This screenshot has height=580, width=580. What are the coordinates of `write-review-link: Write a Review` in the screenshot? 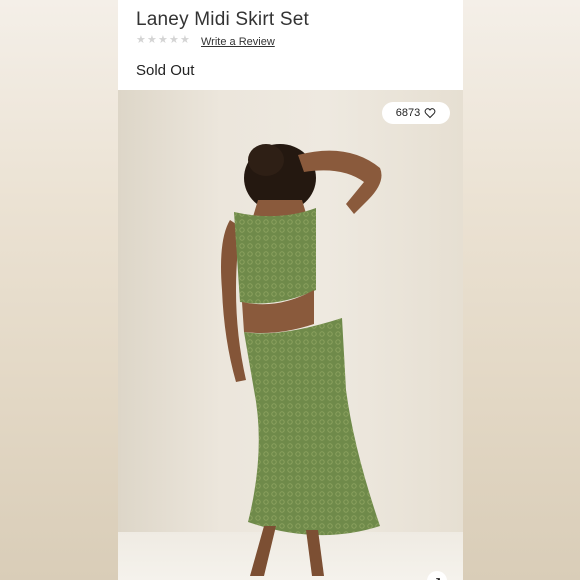 It's located at (238, 42).